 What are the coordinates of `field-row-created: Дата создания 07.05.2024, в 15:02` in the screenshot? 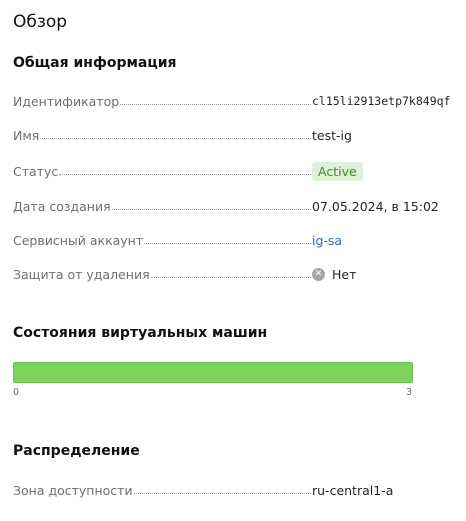 It's located at (235, 206).